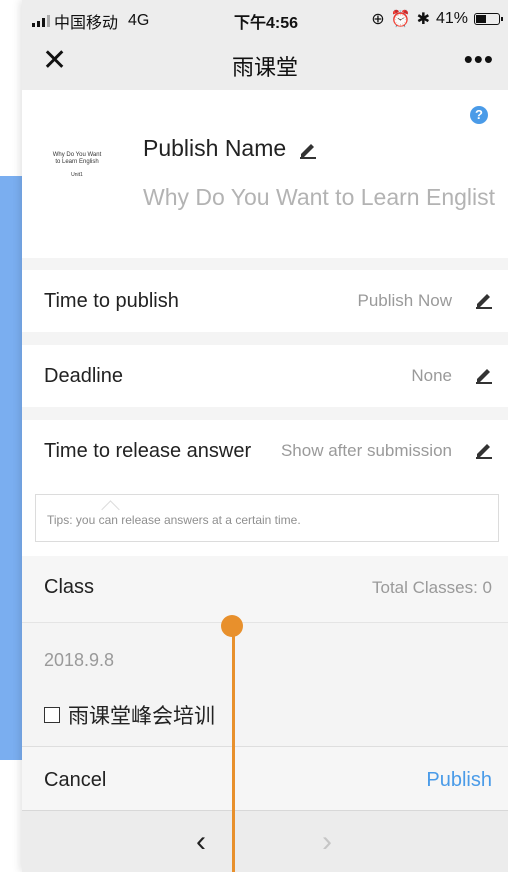  I want to click on class-count: Total Classes: 0, so click(432, 587).